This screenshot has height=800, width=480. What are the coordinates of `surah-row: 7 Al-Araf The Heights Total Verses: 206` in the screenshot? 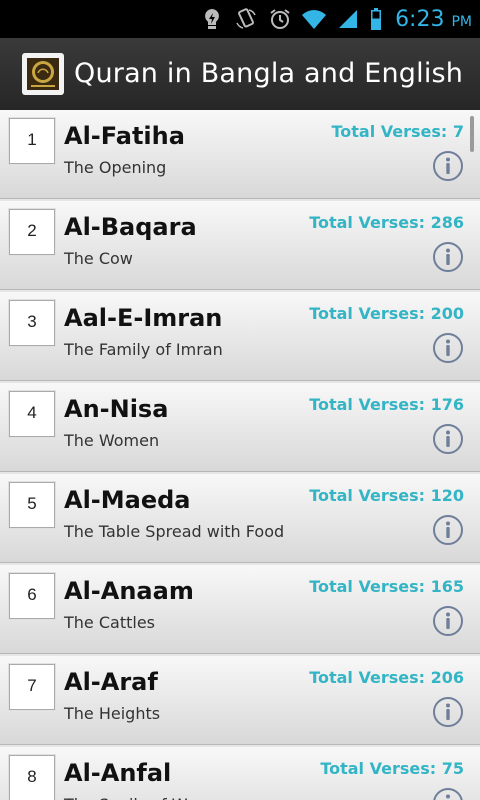 It's located at (240, 700).